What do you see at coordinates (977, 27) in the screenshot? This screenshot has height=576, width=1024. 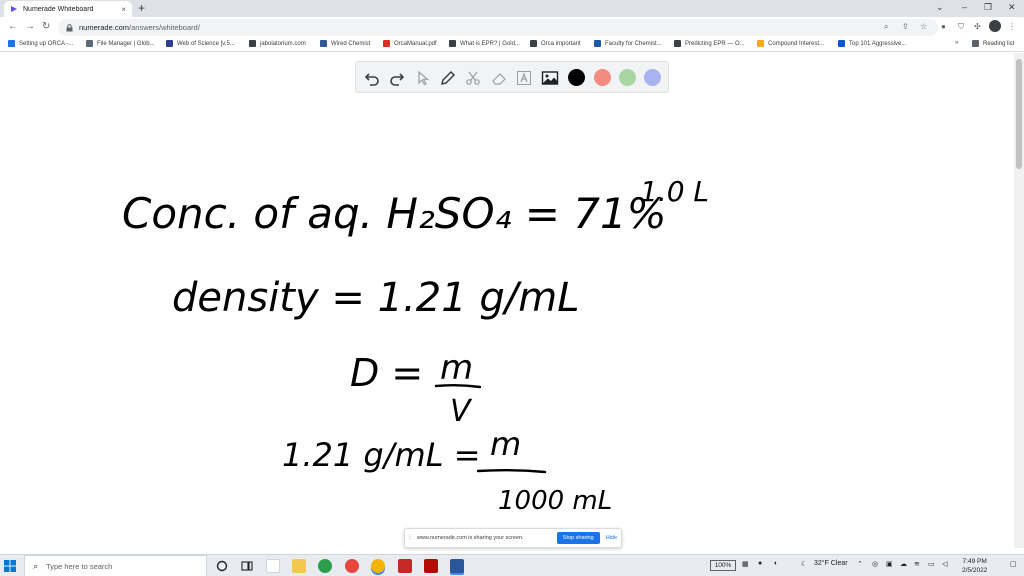 I see `extensions-puzzle-icon: ✣` at bounding box center [977, 27].